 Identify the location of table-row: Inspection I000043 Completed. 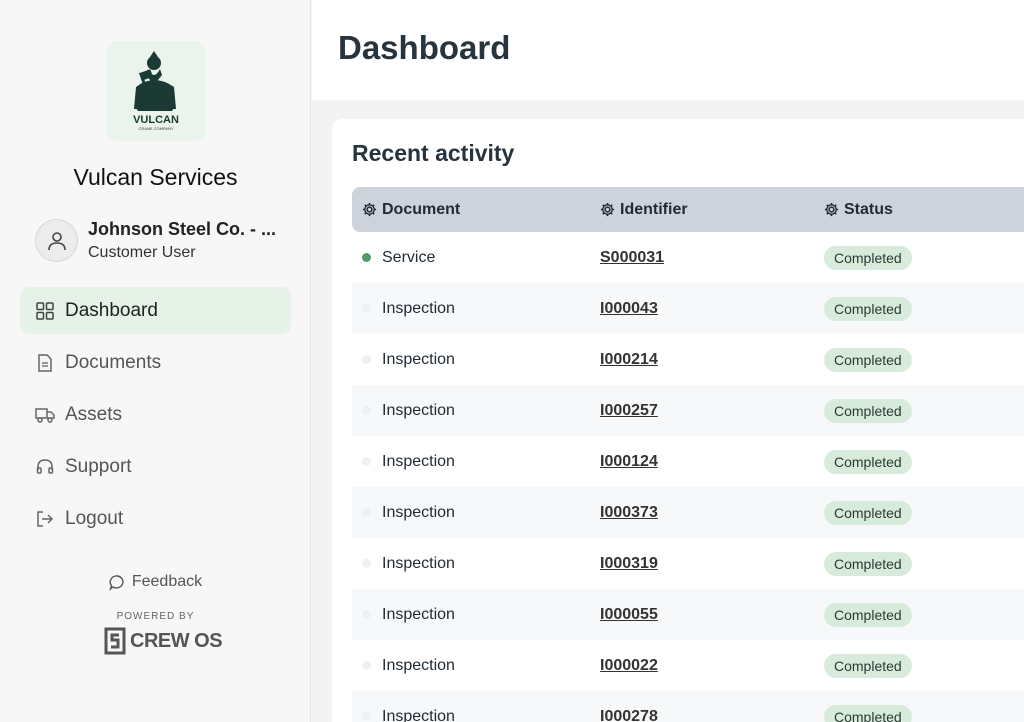
(688, 308).